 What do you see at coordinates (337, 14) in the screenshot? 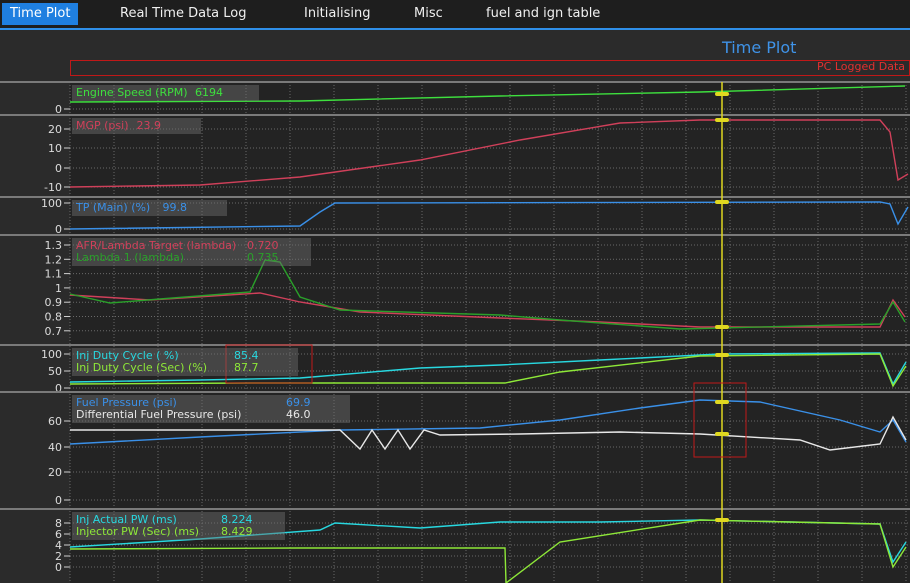
I see `tab-initialising: Initialising` at bounding box center [337, 14].